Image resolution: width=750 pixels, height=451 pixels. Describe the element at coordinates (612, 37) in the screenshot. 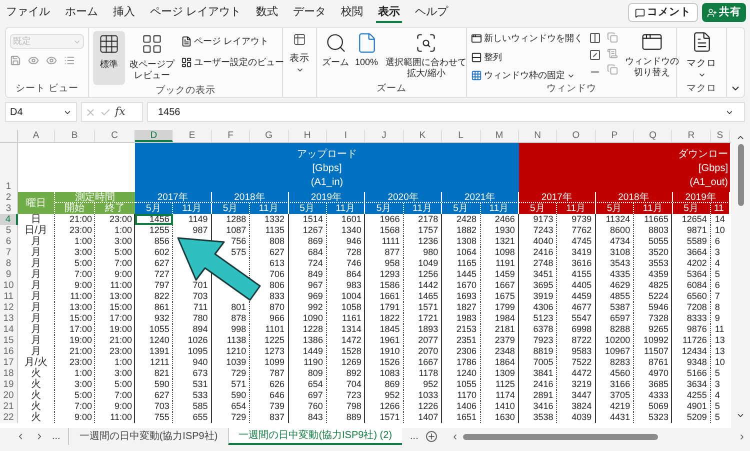

I see `side-by-side-icon` at that location.